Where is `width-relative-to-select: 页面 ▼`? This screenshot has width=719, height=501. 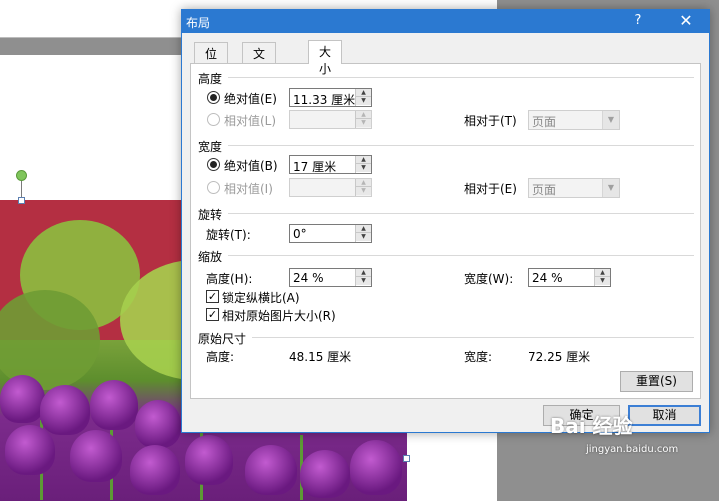
width-relative-to-select: 页面 ▼ is located at coordinates (574, 188).